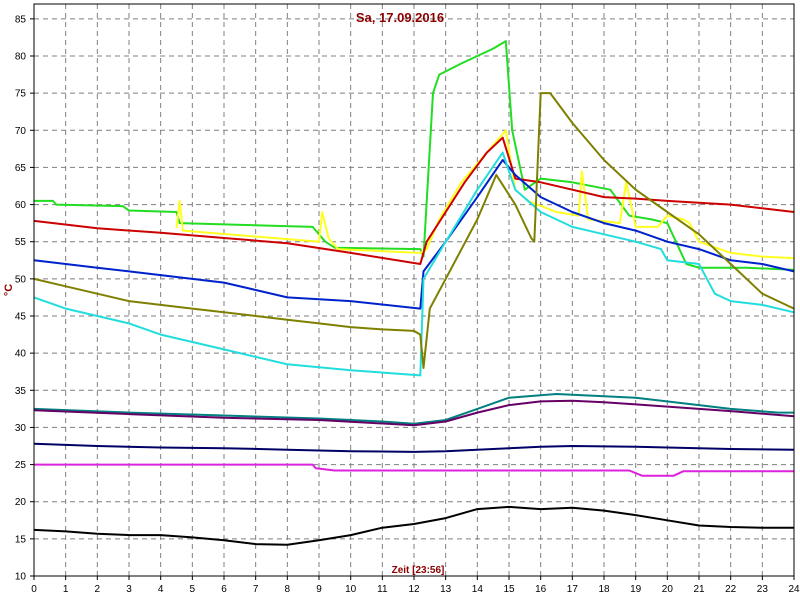  I want to click on x-tick-label: 5, so click(193, 589).